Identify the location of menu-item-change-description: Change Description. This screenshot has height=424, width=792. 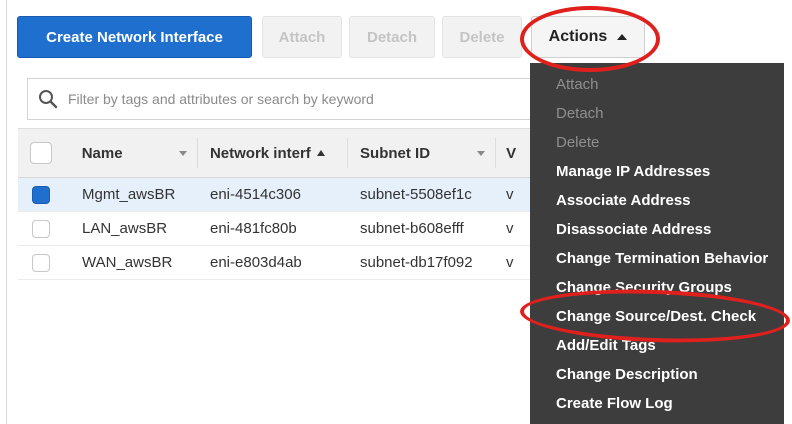
(657, 374).